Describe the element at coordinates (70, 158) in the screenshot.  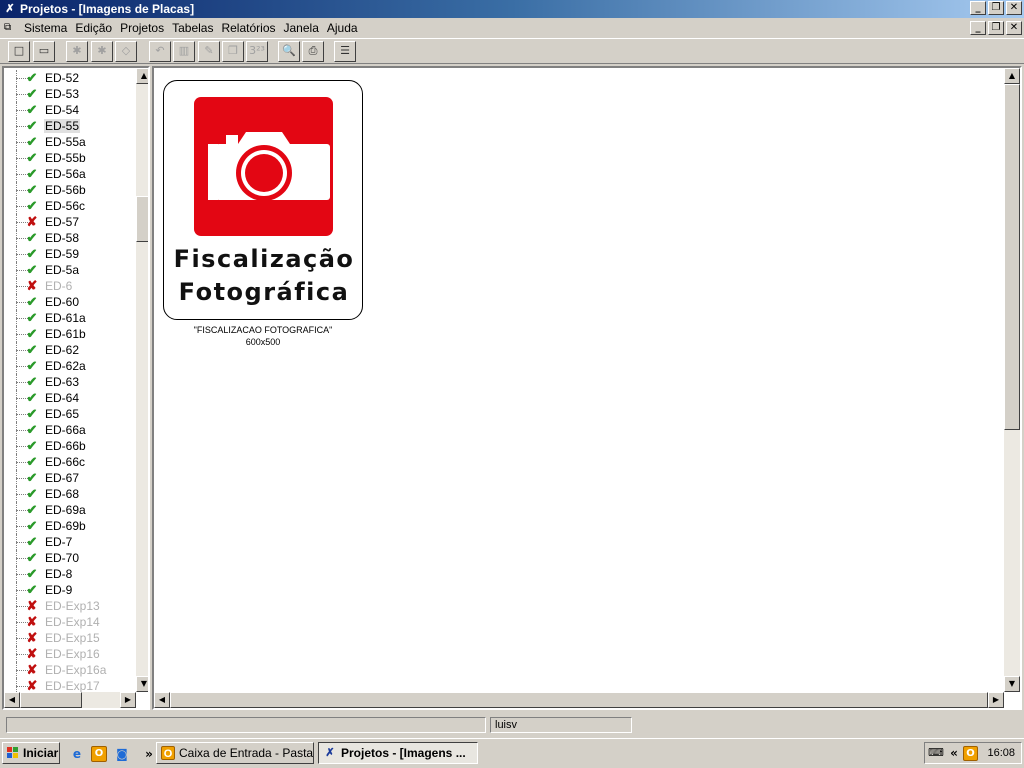
I see `tree-item: ✔ ED-55b` at that location.